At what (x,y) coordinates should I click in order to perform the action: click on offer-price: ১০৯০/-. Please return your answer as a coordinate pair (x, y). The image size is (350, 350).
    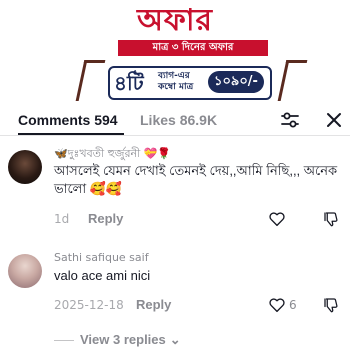
    Looking at the image, I should click on (236, 82).